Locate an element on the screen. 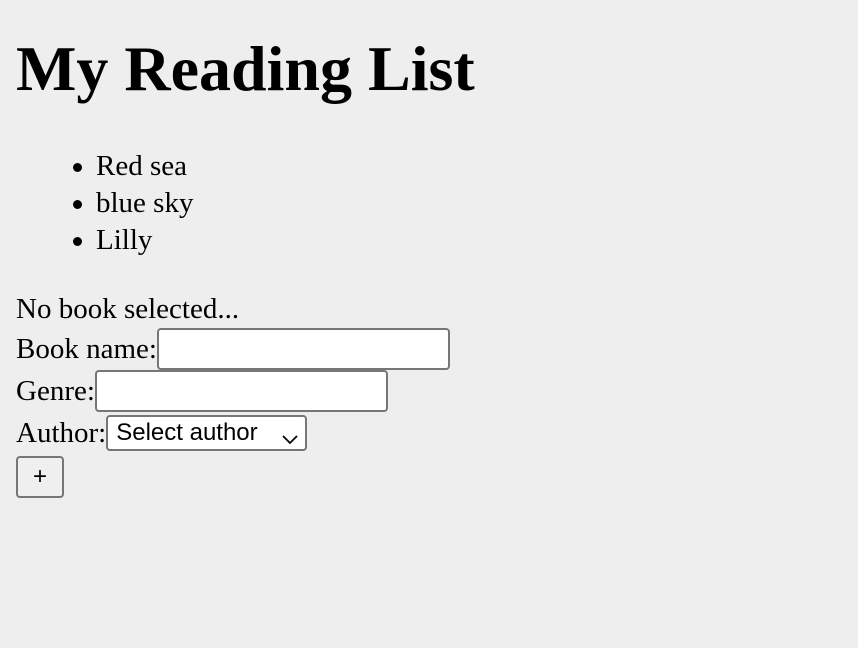 The width and height of the screenshot is (858, 648). chevron-down-icon is located at coordinates (290, 435).